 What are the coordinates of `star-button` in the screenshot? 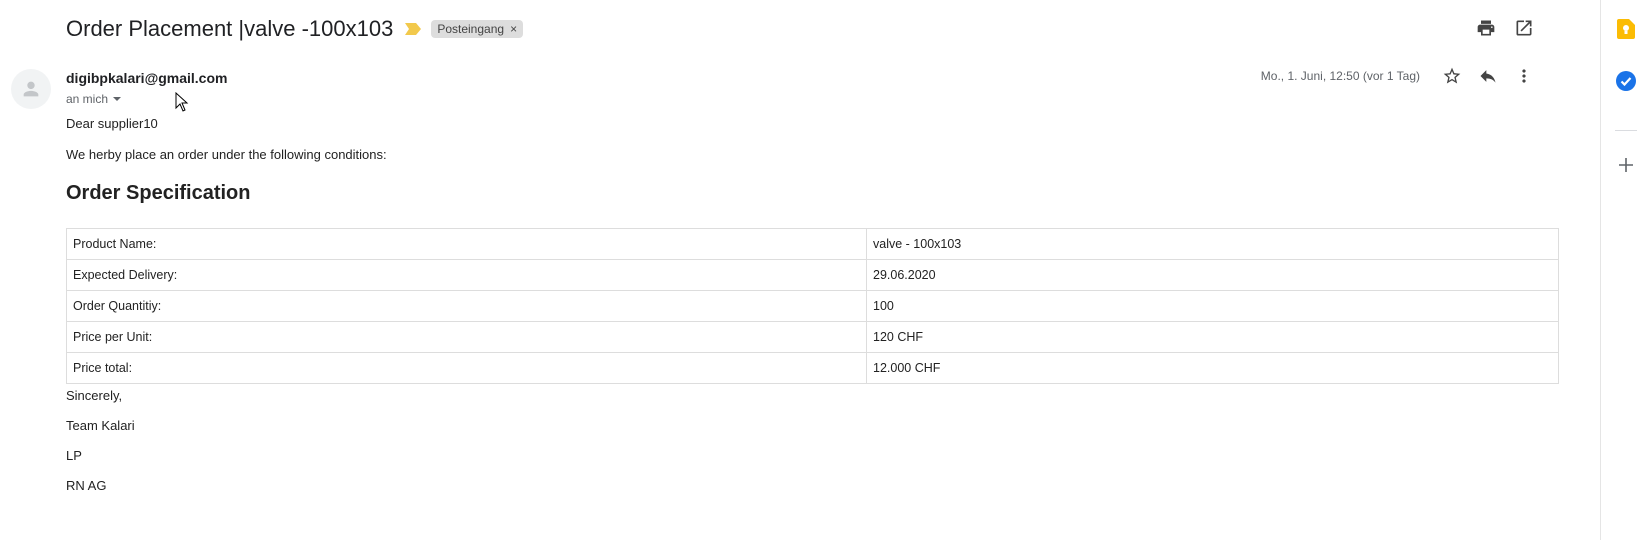 It's located at (1452, 76).